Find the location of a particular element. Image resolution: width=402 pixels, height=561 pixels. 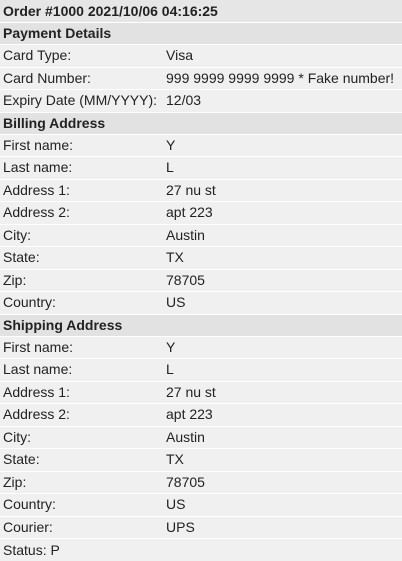

billing-first-name-label: First name: is located at coordinates (81, 145).